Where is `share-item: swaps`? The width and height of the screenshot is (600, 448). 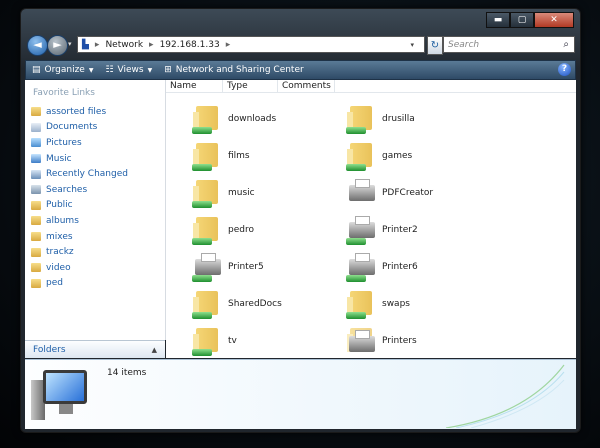
share-item: swaps is located at coordinates (378, 304).